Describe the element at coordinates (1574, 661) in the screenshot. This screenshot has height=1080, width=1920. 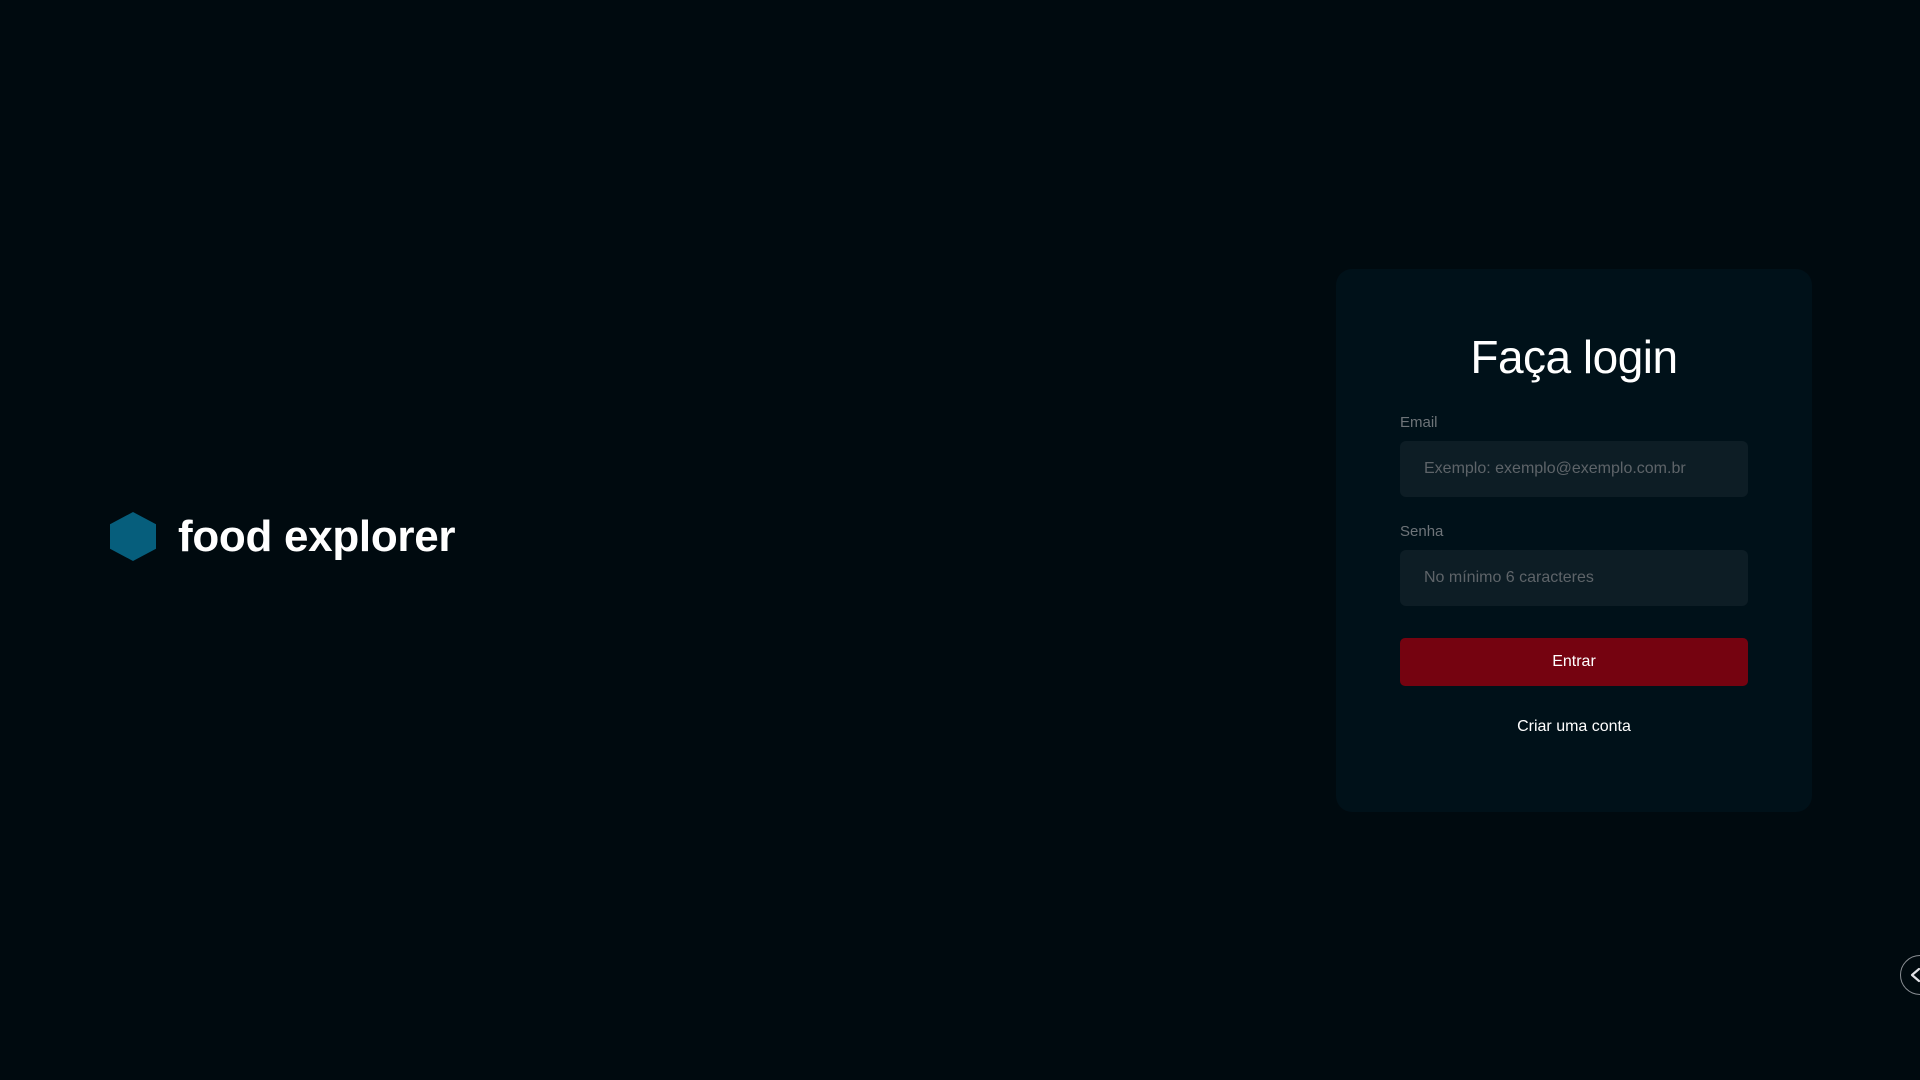
I see `login-button: Entrar` at that location.